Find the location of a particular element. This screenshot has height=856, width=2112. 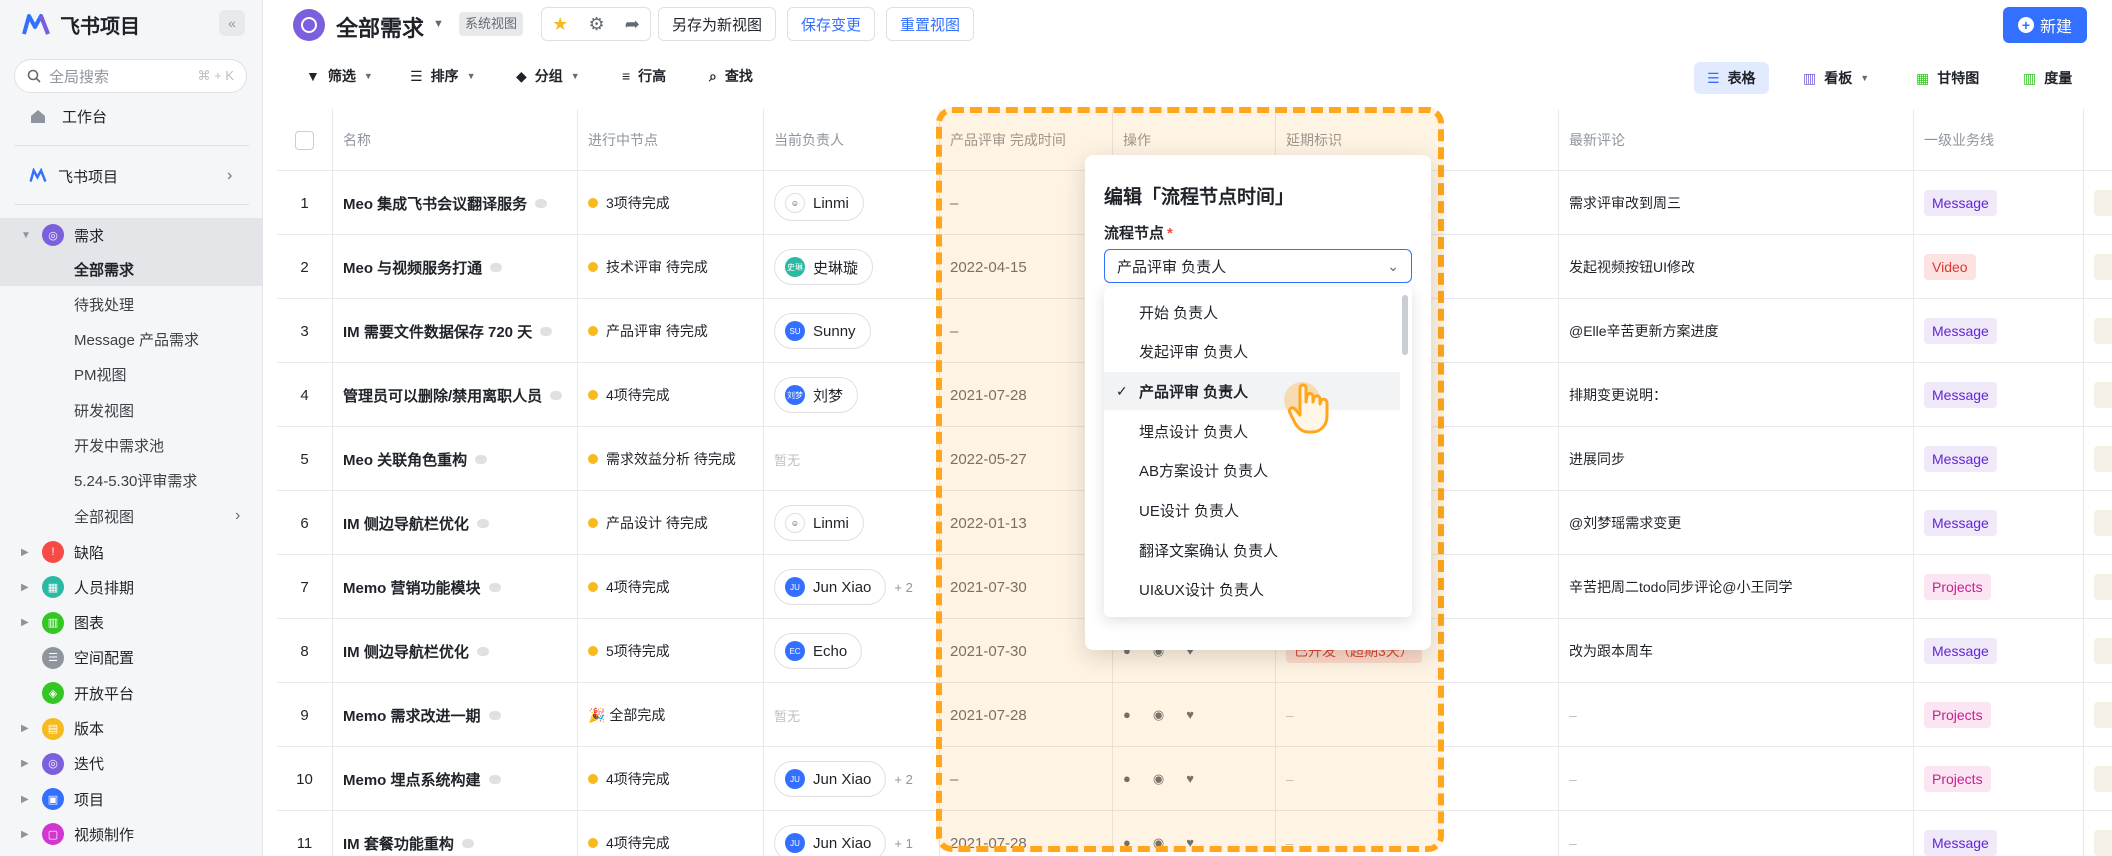

requirement-name: Meo 集成飞书会议翻译服务 is located at coordinates (435, 203).